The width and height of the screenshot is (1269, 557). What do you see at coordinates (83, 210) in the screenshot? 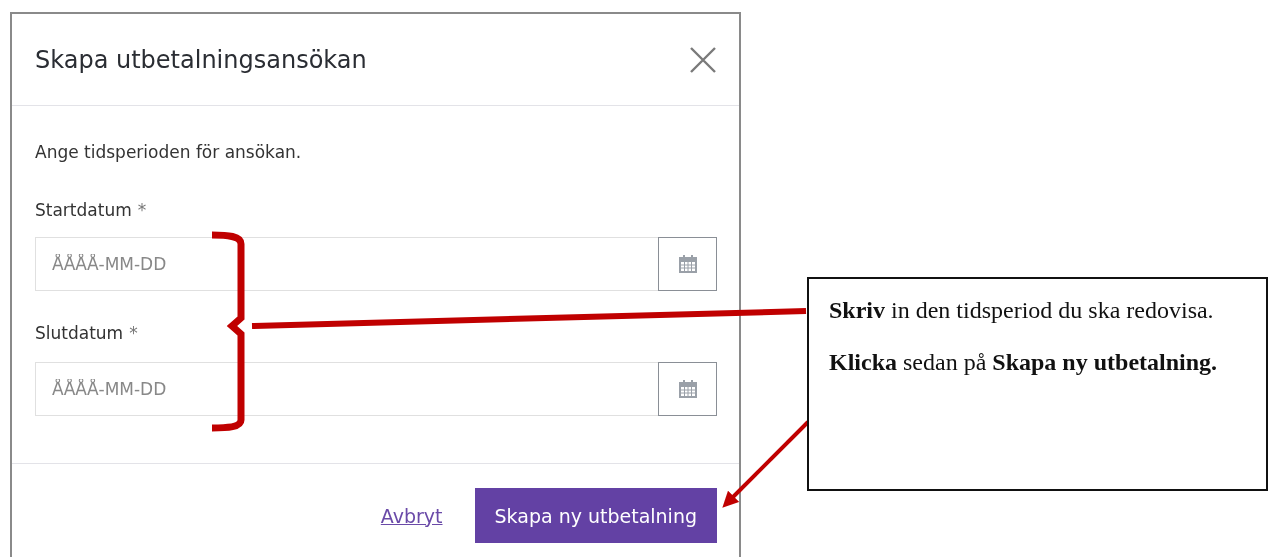
I see `field-label: Startdatum` at bounding box center [83, 210].